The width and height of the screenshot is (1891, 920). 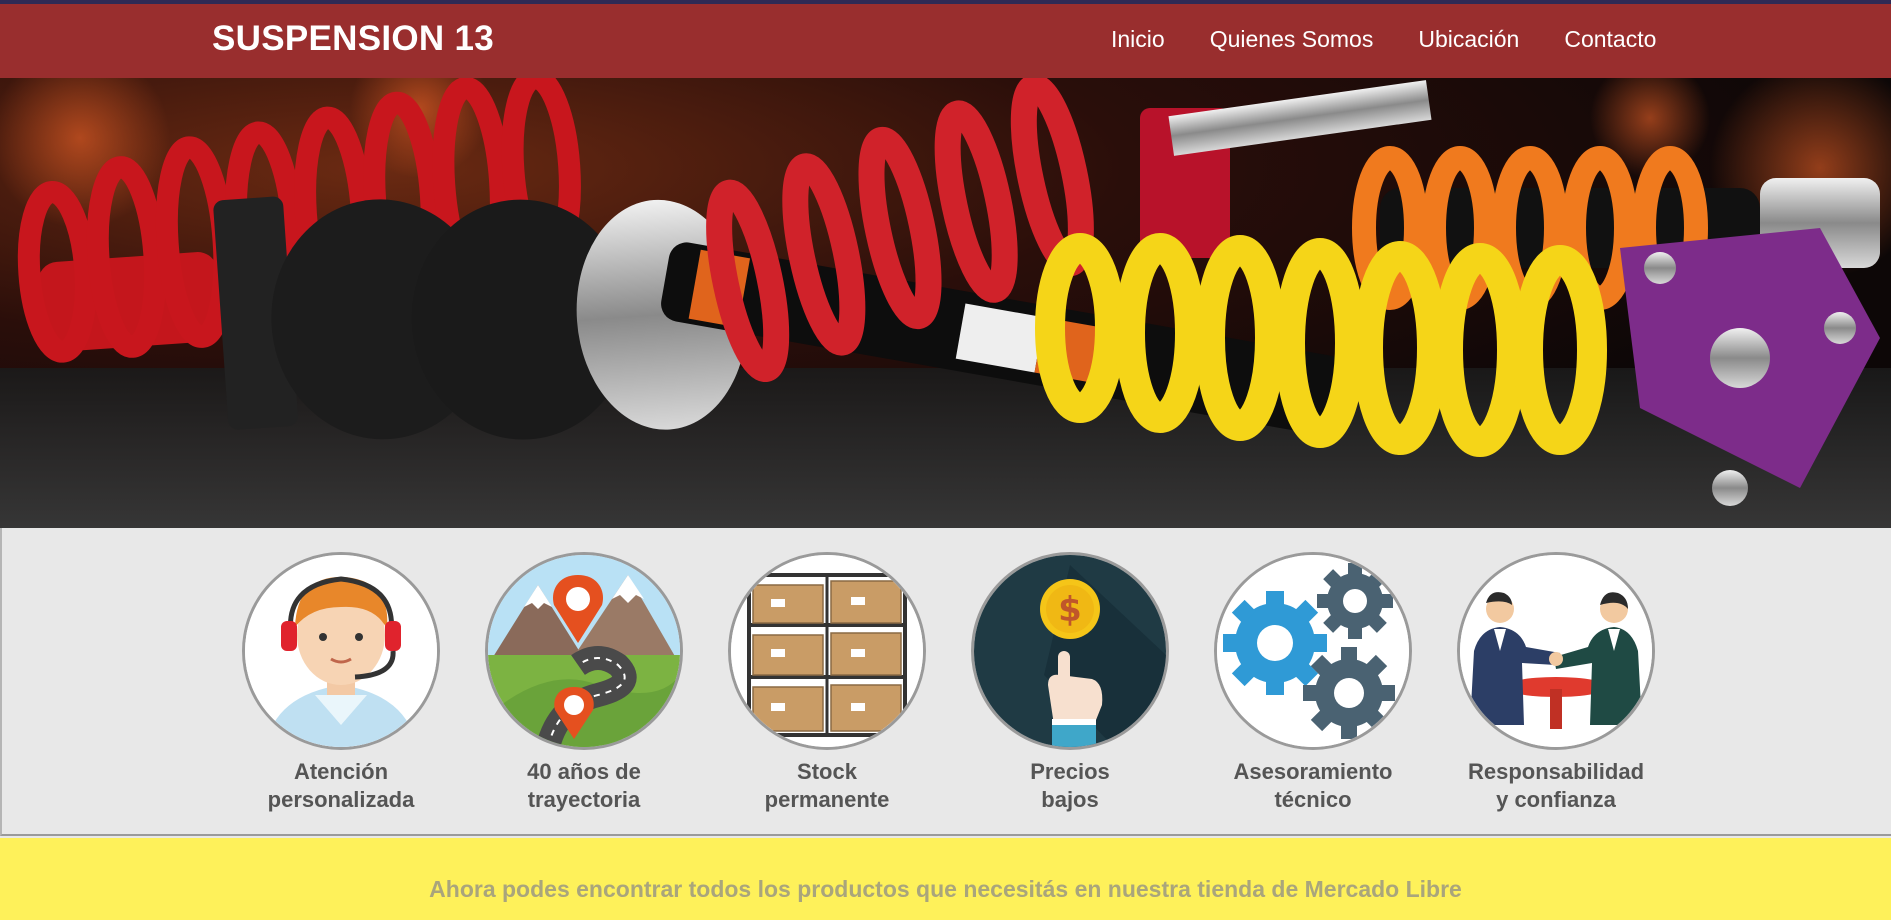 I want to click on feature-label: Stock permanente, so click(x=827, y=785).